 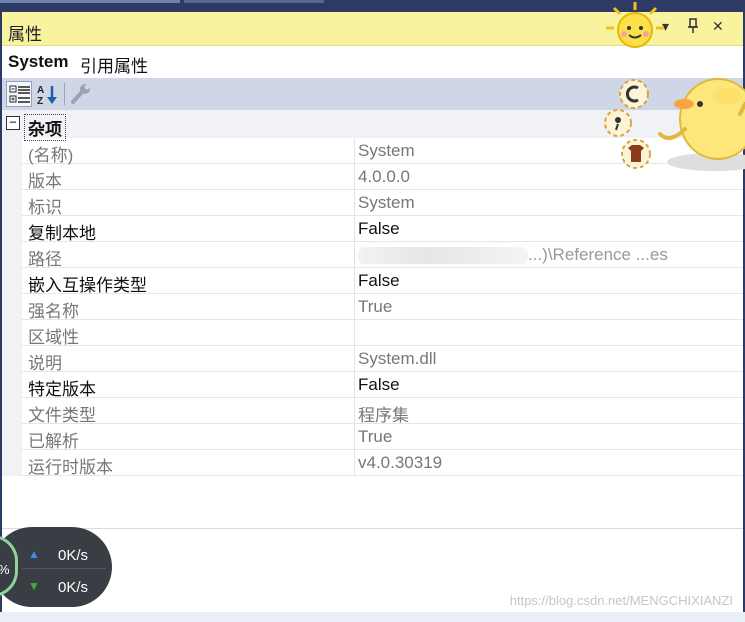 I want to click on property-value: v4.0.30319, so click(x=400, y=462).